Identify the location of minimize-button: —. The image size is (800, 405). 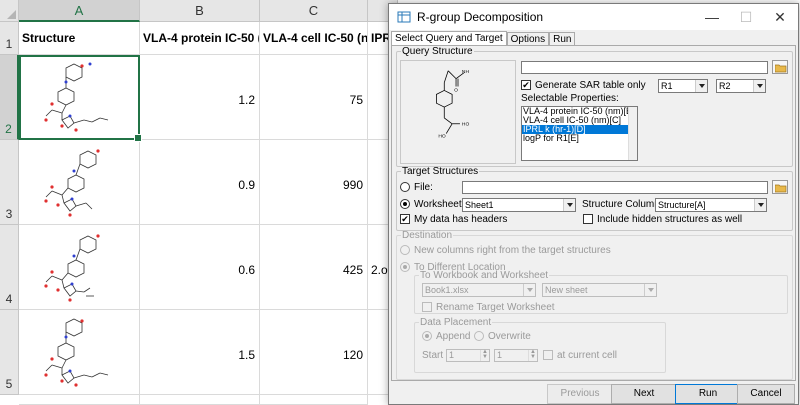
(712, 17).